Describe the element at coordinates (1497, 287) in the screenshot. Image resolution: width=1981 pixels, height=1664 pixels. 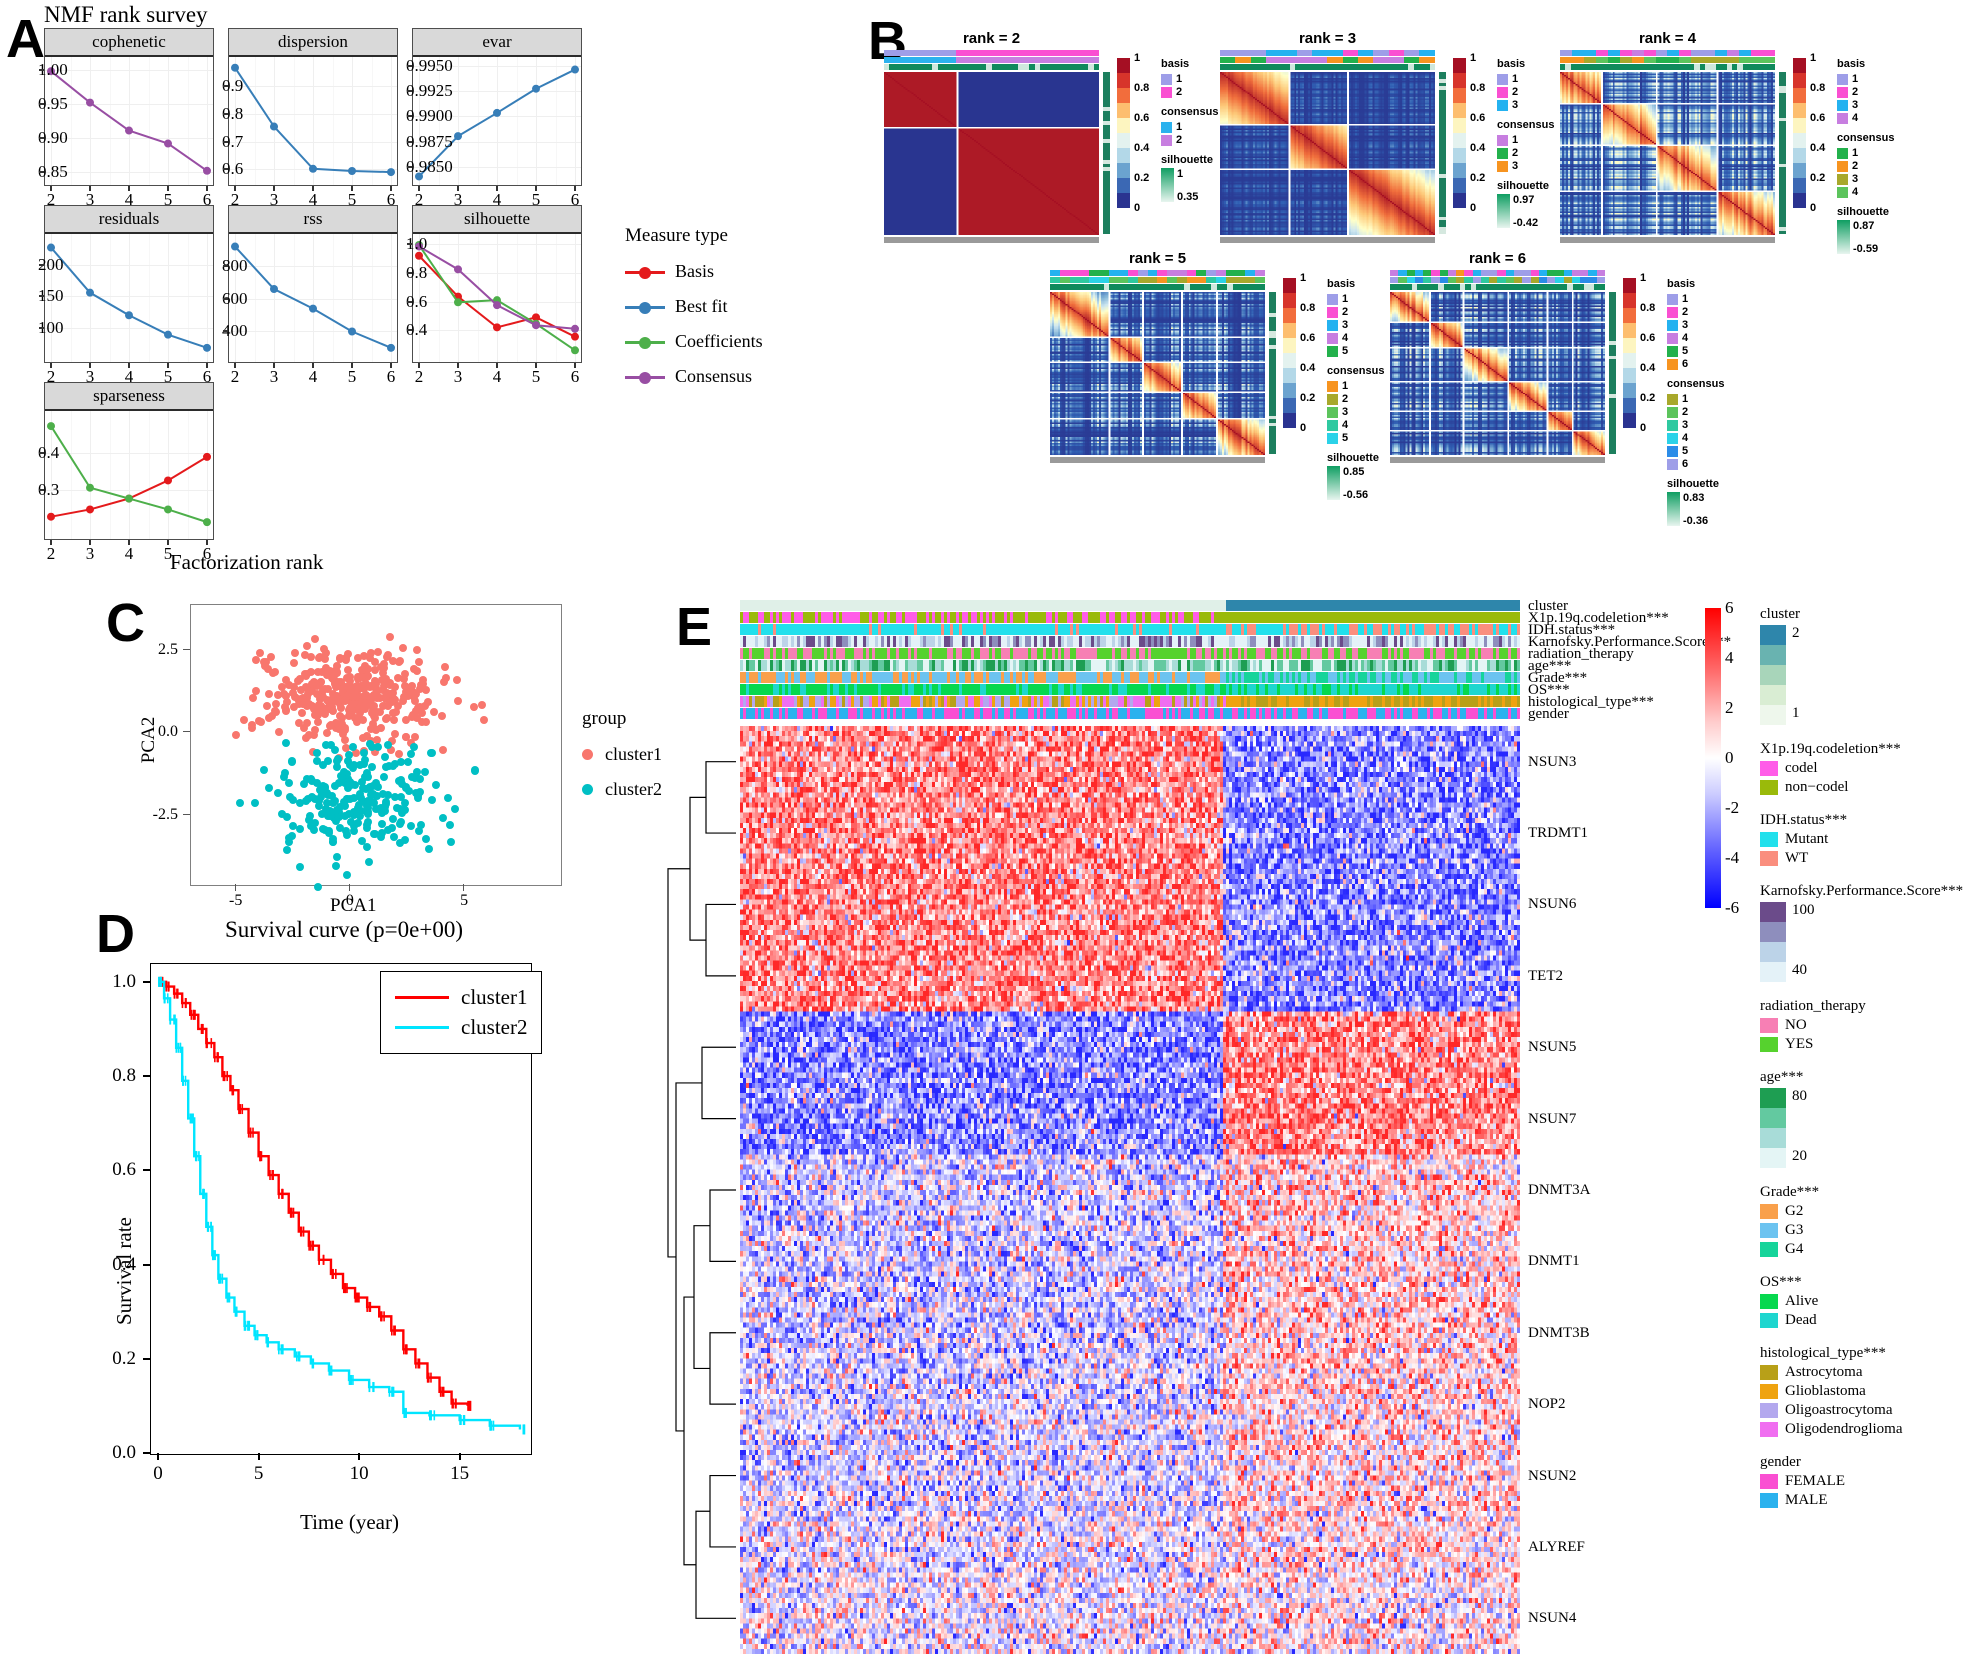
I see `annotation-row-silhouette` at that location.